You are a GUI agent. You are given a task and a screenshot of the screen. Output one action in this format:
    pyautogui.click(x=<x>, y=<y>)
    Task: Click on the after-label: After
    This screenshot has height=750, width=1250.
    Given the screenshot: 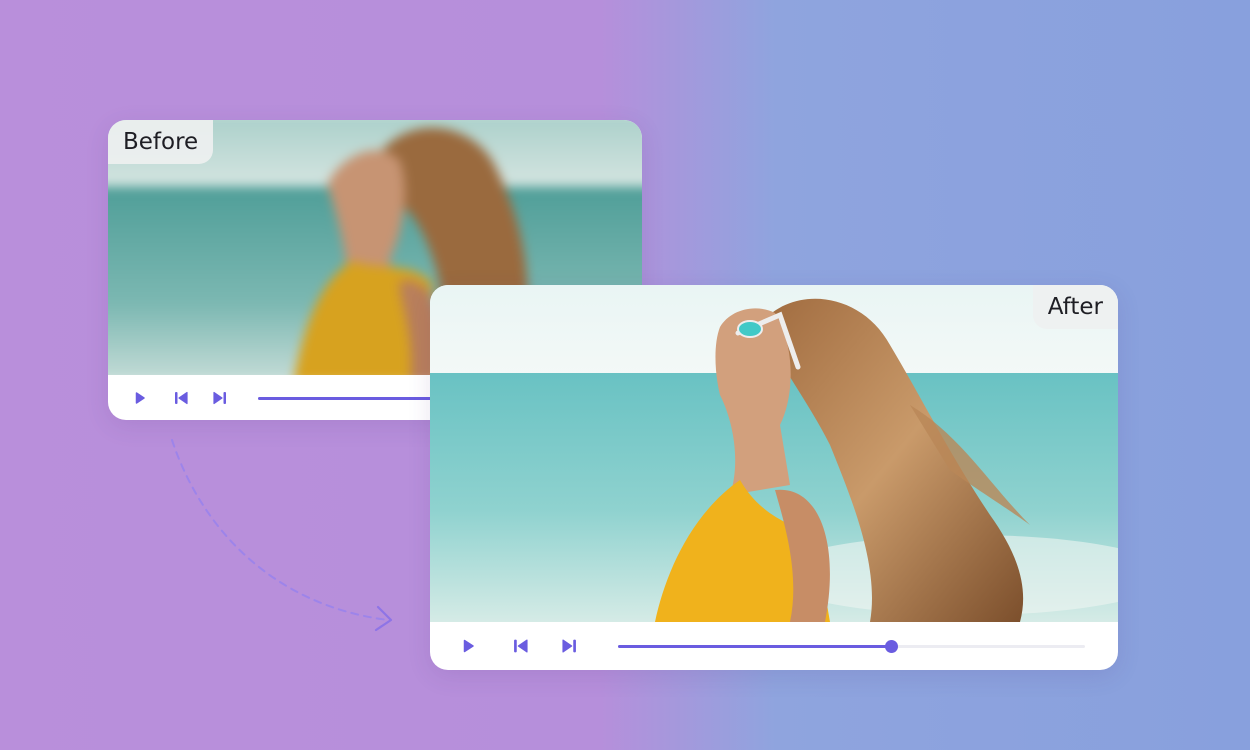 What is the action you would take?
    pyautogui.click(x=1075, y=307)
    